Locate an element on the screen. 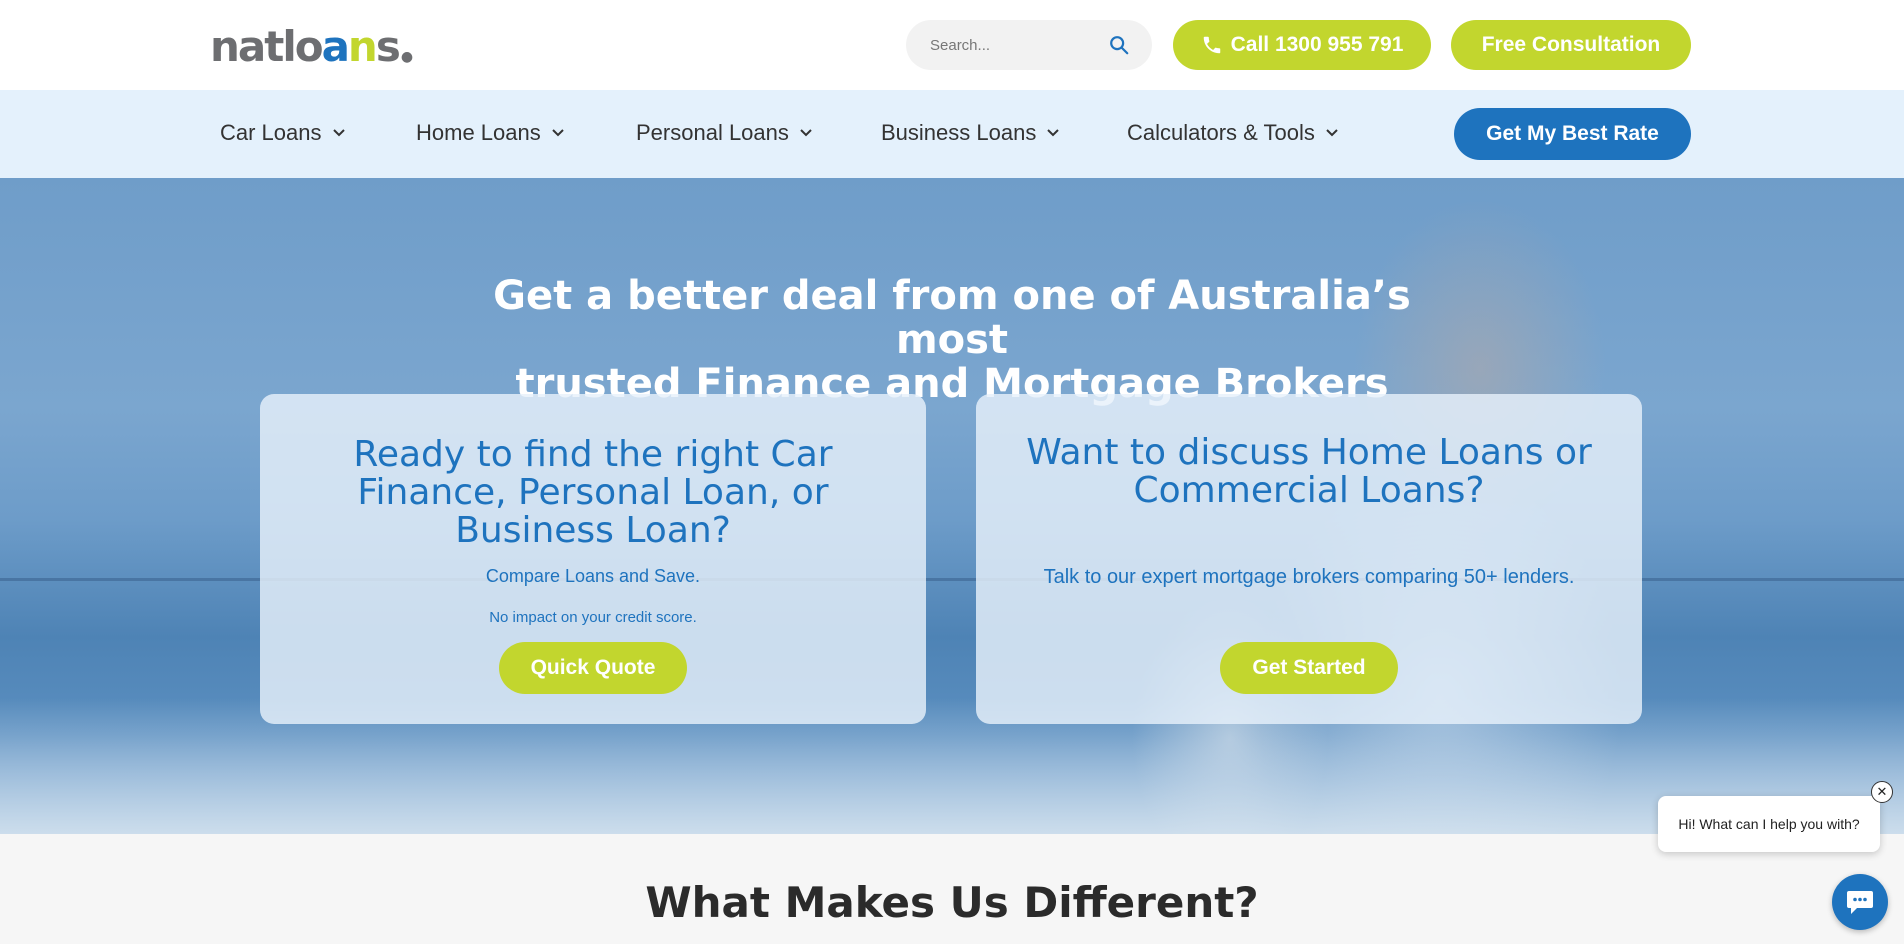 The width and height of the screenshot is (1904, 944). chat-close-button: ✕ is located at coordinates (1882, 792).